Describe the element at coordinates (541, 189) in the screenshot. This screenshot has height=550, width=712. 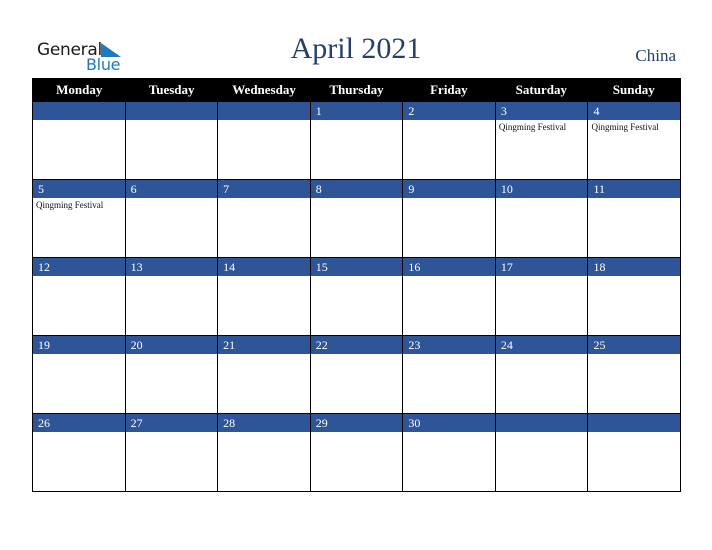
I see `day-number: 10` at that location.